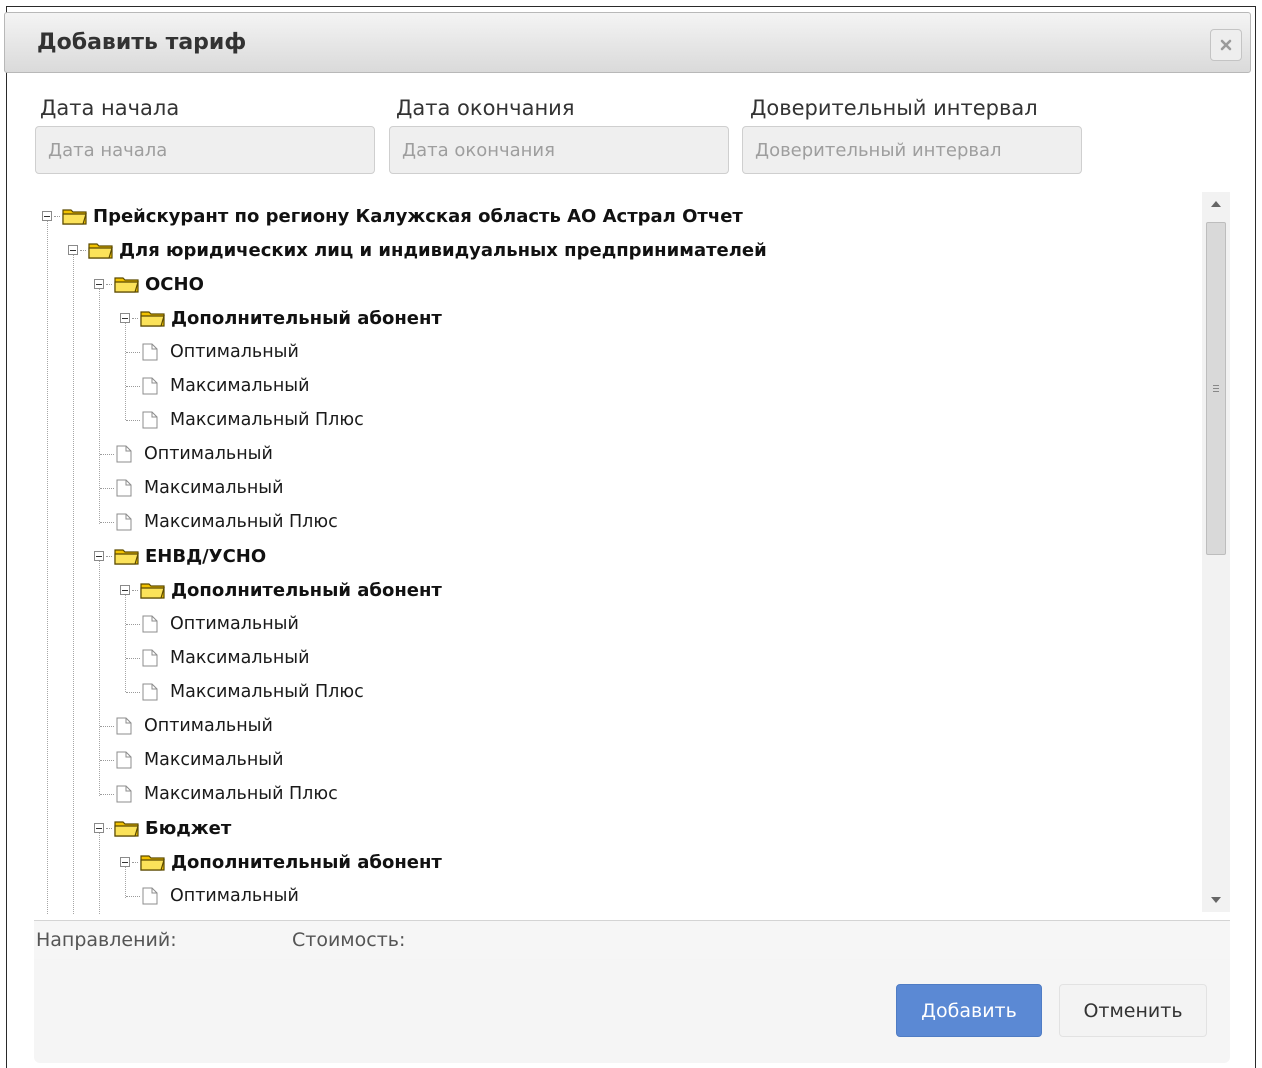 This screenshot has width=1262, height=1068. I want to click on tree-node-budget: Бюджет, so click(162, 828).